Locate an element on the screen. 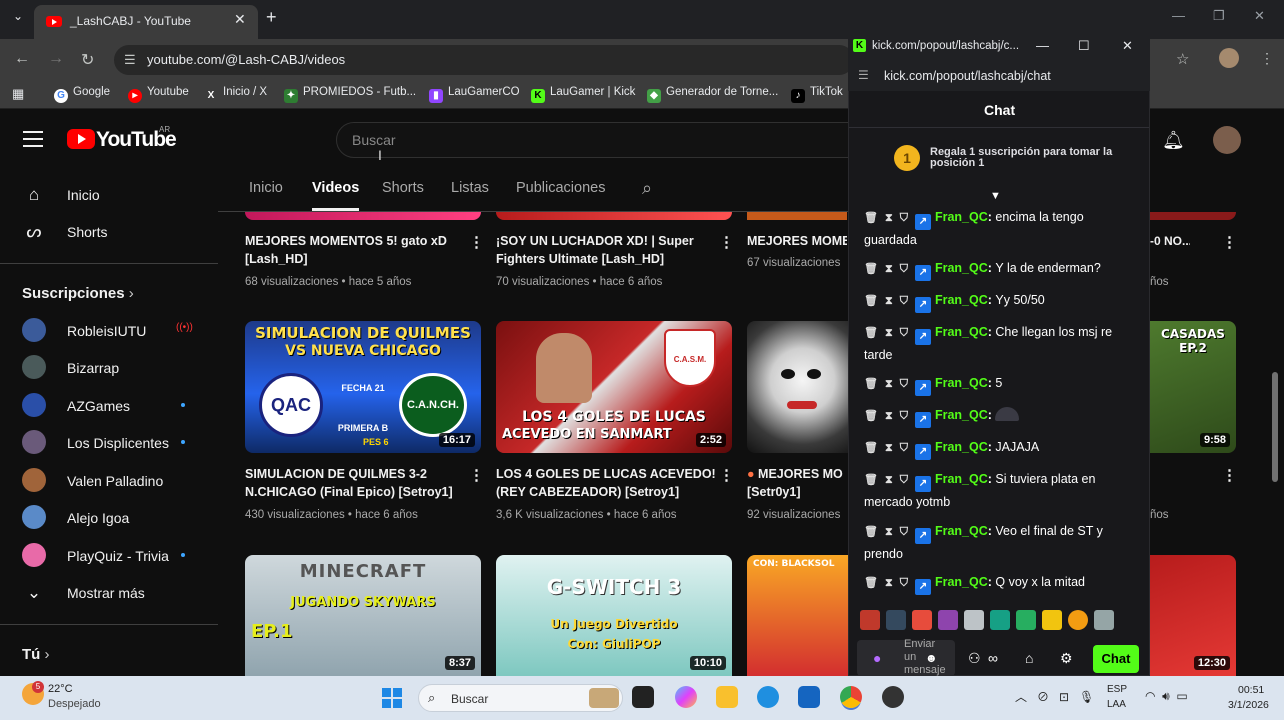 This screenshot has height=720, width=1284. tab-search-icon: ⌄ is located at coordinates (18, 19).